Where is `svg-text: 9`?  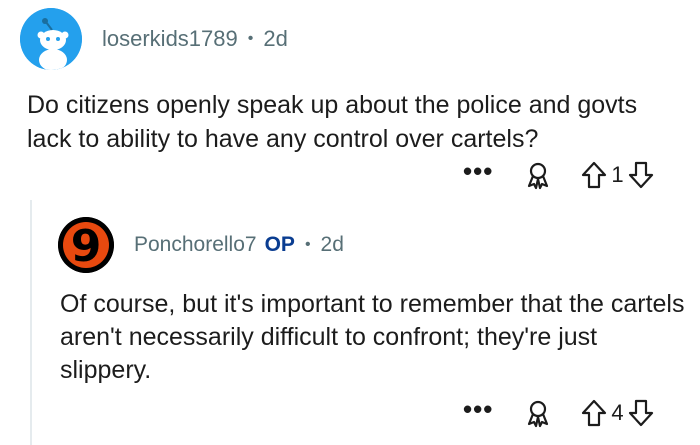 svg-text: 9 is located at coordinates (86, 246).